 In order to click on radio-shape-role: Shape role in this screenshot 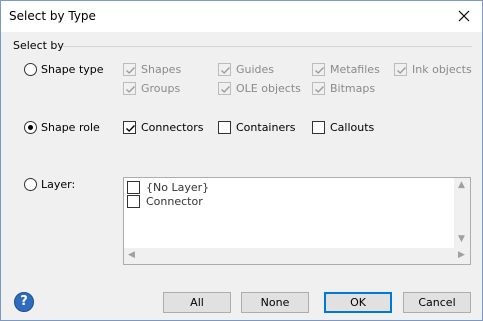, I will do `click(62, 127)`.